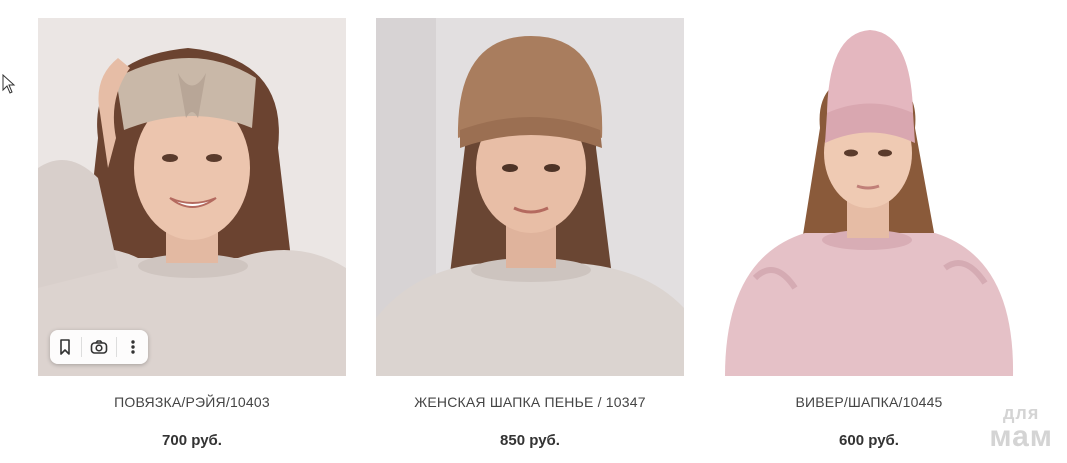 The width and height of the screenshot is (1067, 463). What do you see at coordinates (869, 440) in the screenshot?
I see `product-price: 600 руб.` at bounding box center [869, 440].